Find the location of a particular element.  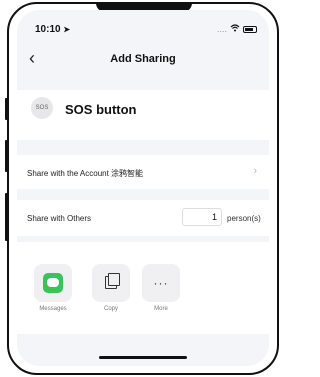

share-more-button: ··· More is located at coordinates (161, 288).